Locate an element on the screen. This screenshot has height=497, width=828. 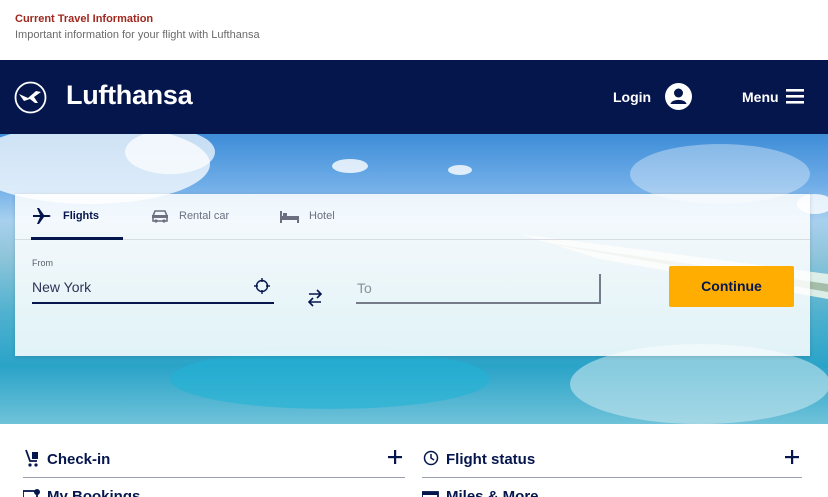
lufthansa-crane-logo-icon is located at coordinates (30, 97).